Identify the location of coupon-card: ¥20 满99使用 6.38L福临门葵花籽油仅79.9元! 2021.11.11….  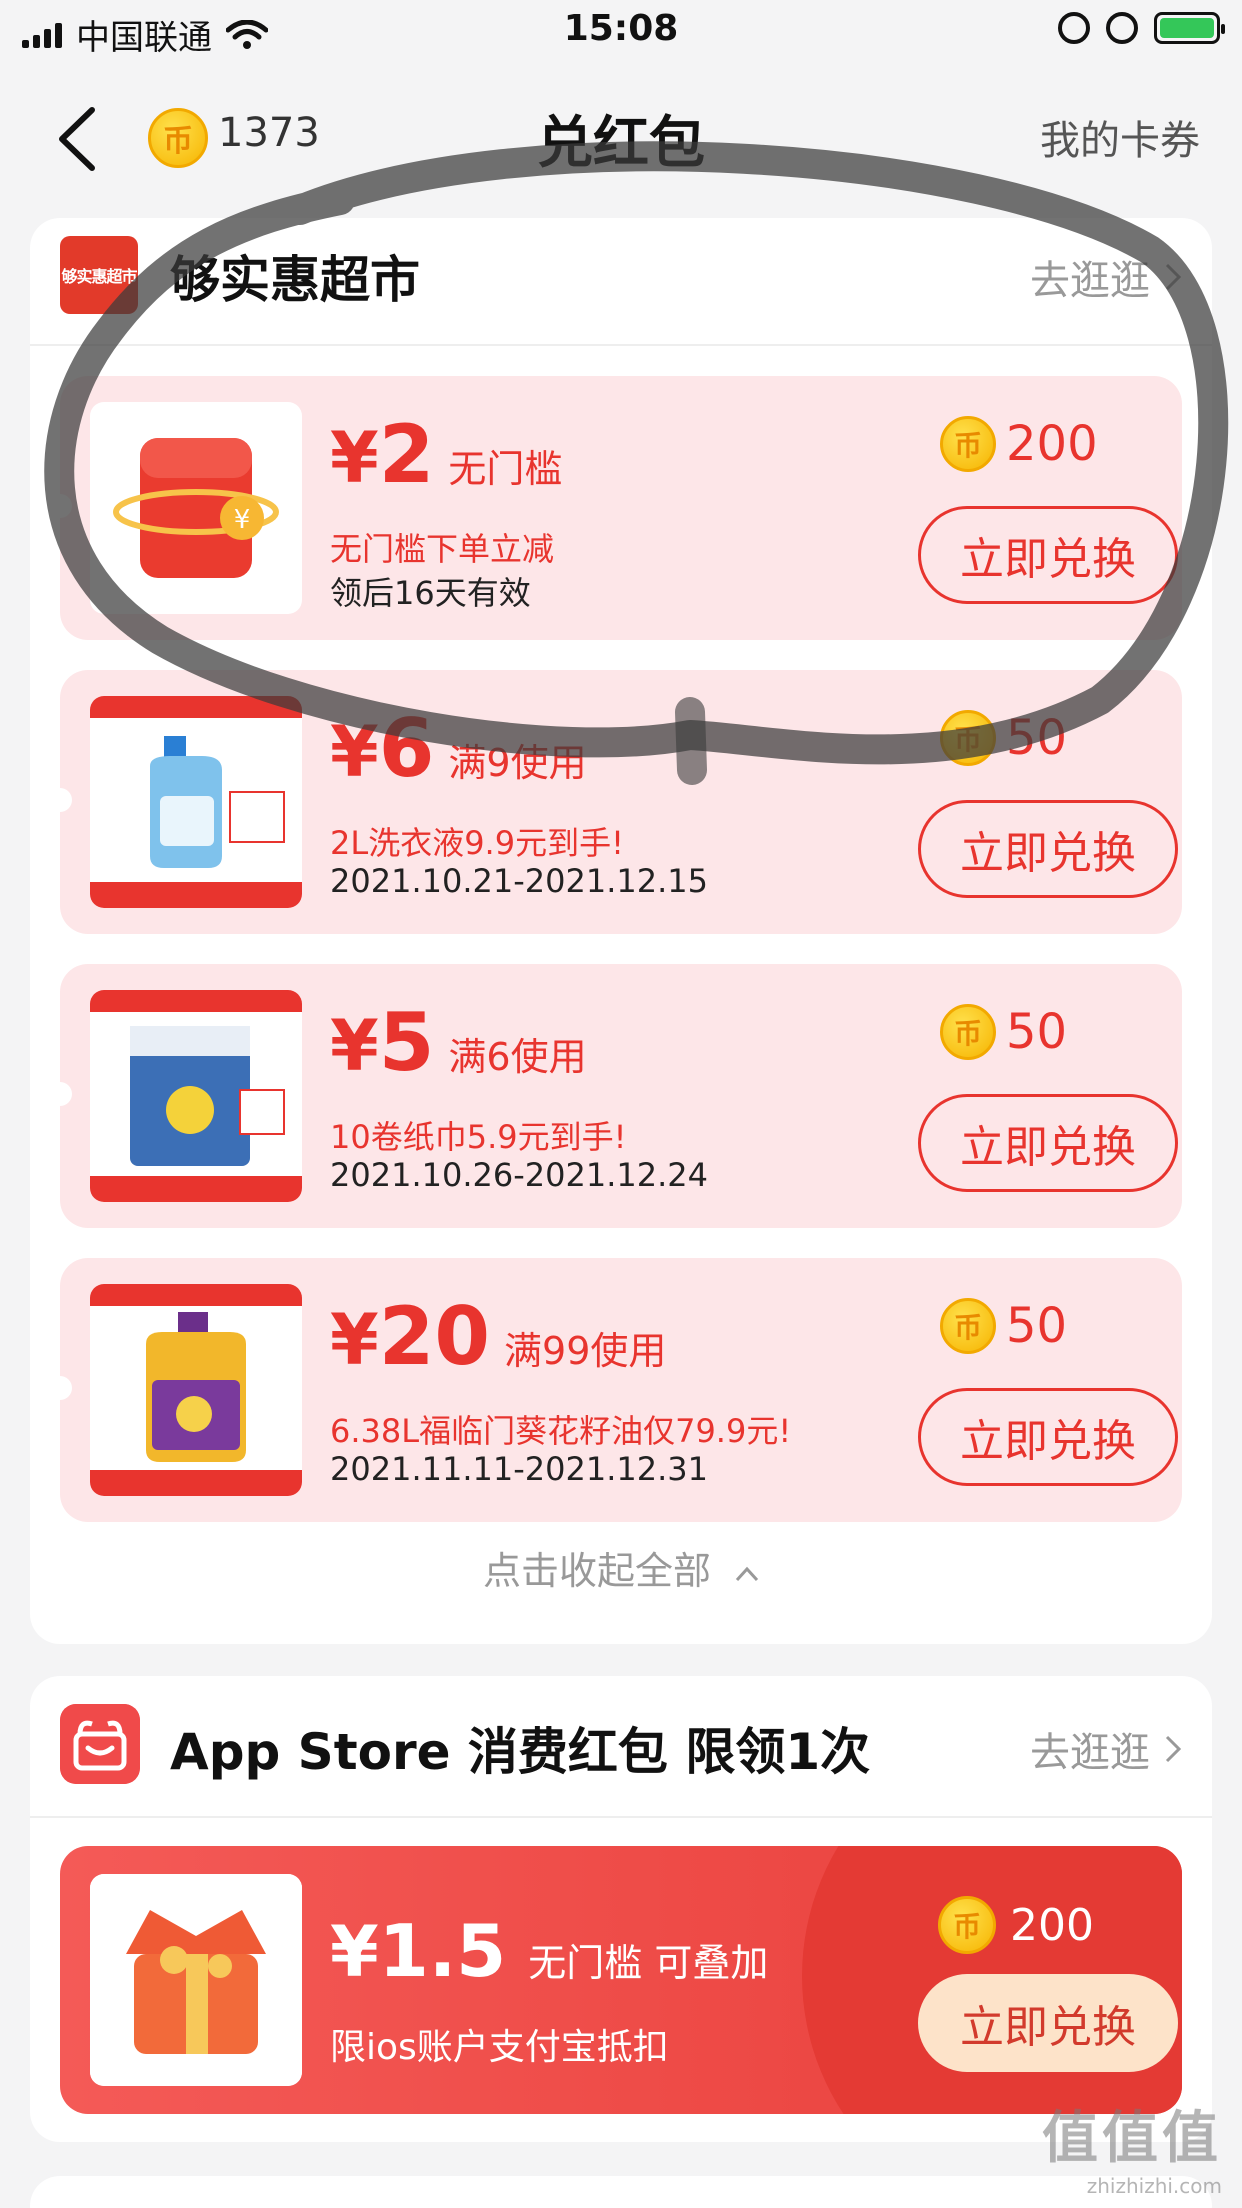
(621, 1390).